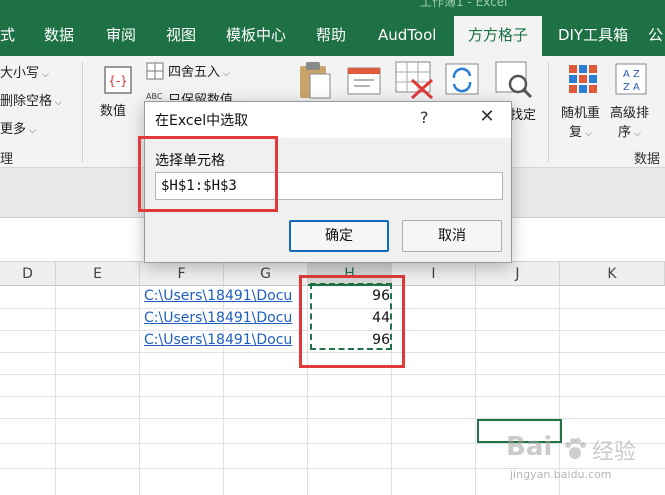  What do you see at coordinates (181, 37) in the screenshot?
I see `tab-view: 视图` at bounding box center [181, 37].